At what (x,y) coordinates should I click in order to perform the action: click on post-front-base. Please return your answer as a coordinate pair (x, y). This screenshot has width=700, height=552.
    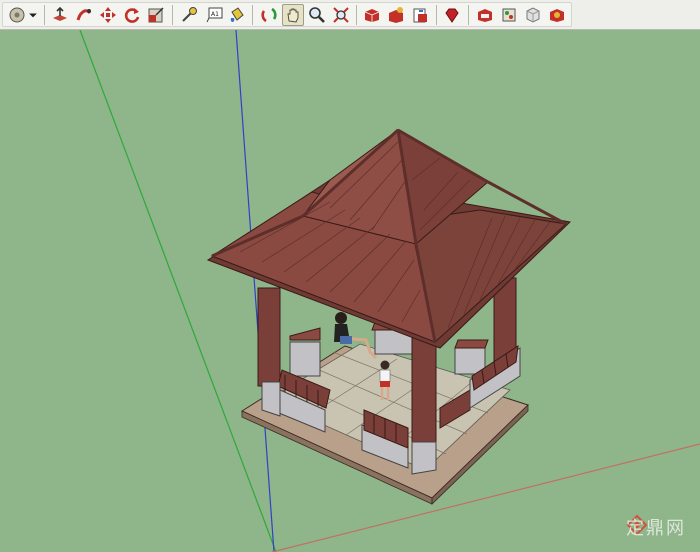
    Looking at the image, I should click on (424, 458).